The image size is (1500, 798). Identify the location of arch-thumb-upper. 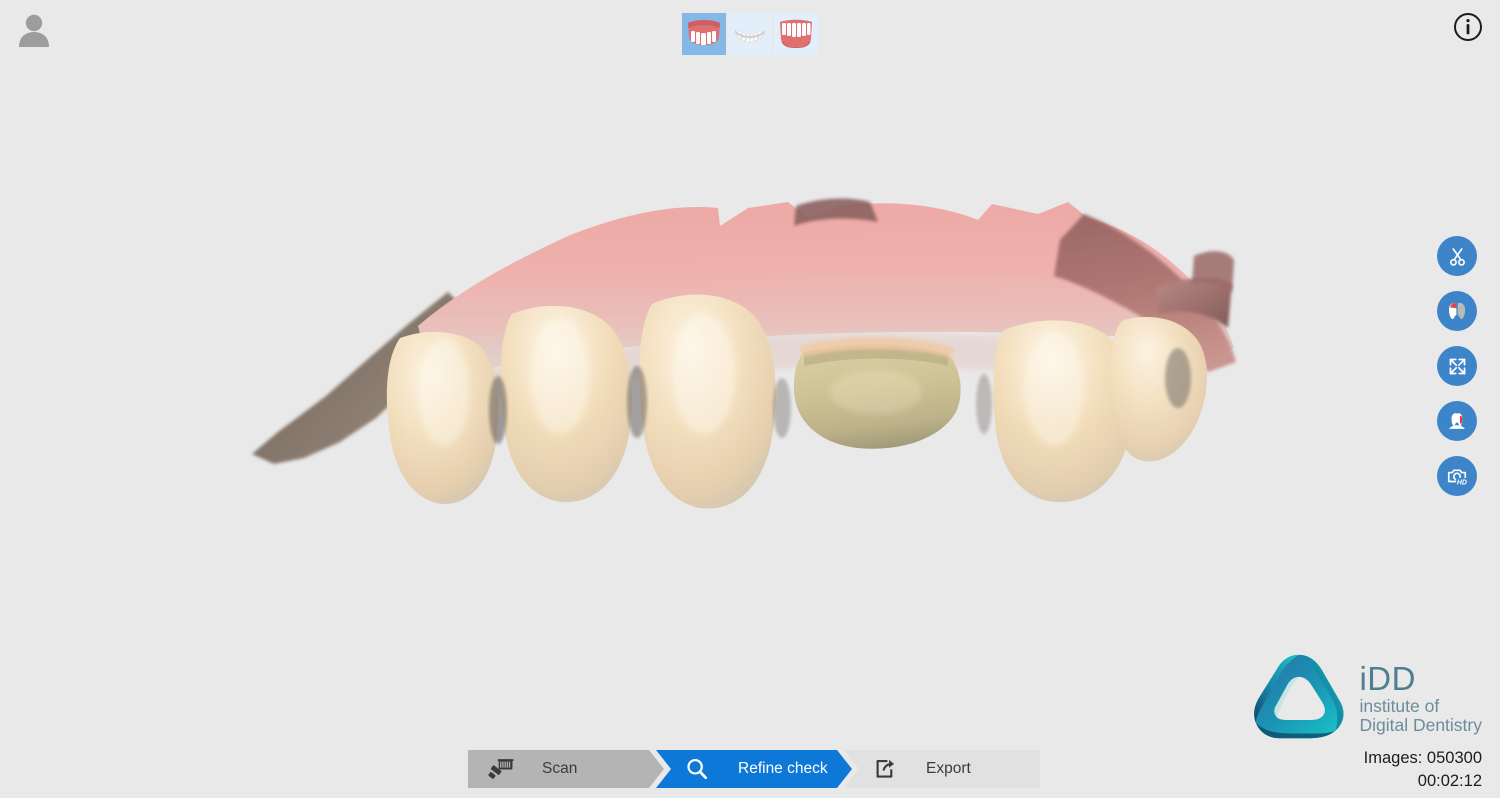
(704, 34).